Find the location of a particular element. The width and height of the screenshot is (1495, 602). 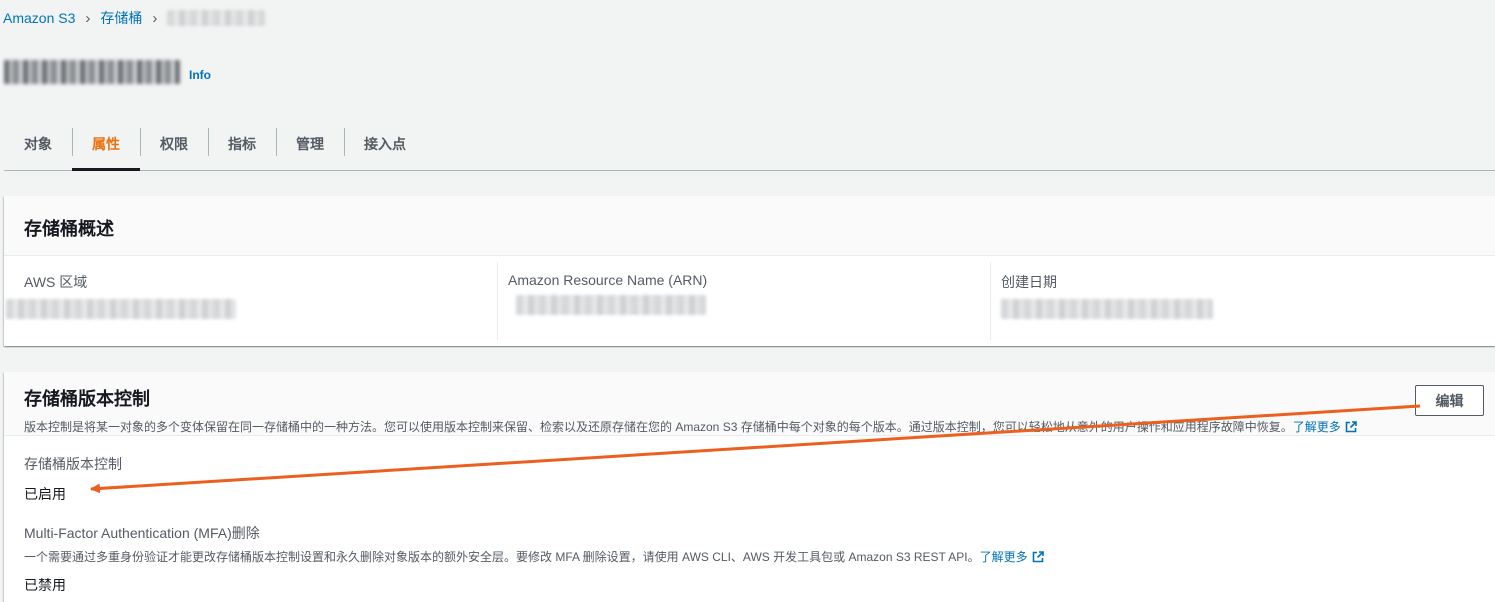

region-label: AWS 区域 is located at coordinates (56, 282).